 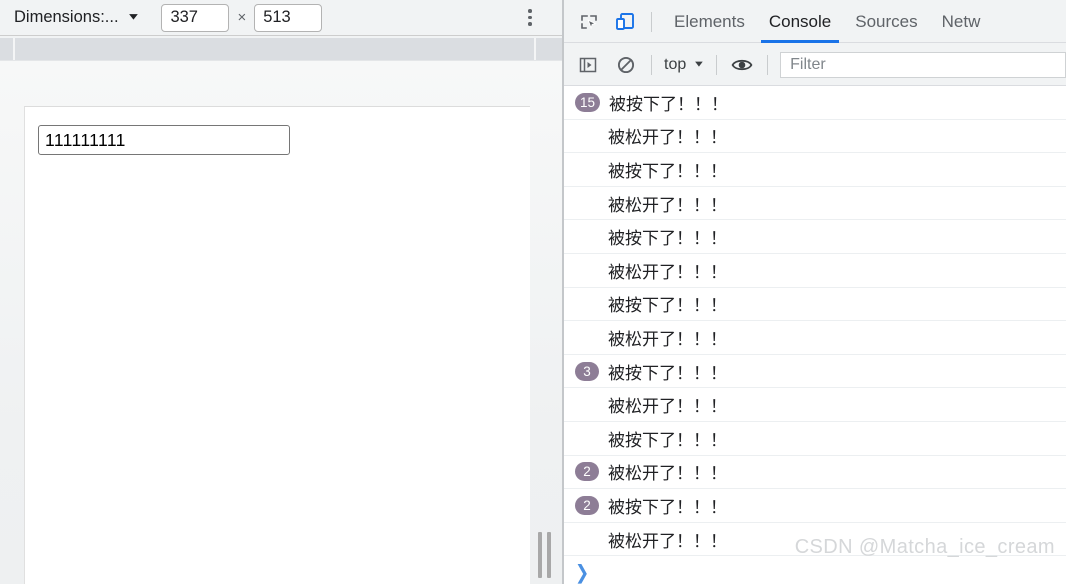 I want to click on multiply-symbol: ×, so click(x=242, y=17).